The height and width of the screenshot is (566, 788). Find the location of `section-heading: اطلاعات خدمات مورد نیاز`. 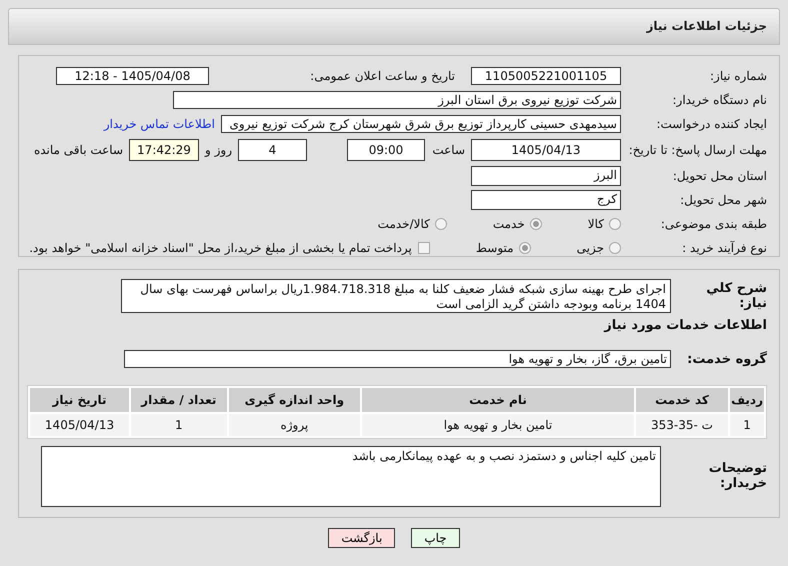

section-heading: اطلاعات خدمات مورد نیاز is located at coordinates (685, 325).